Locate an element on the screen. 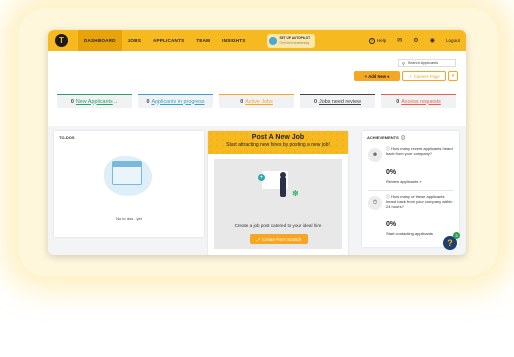  gear-icon: ⚙ is located at coordinates (415, 40).